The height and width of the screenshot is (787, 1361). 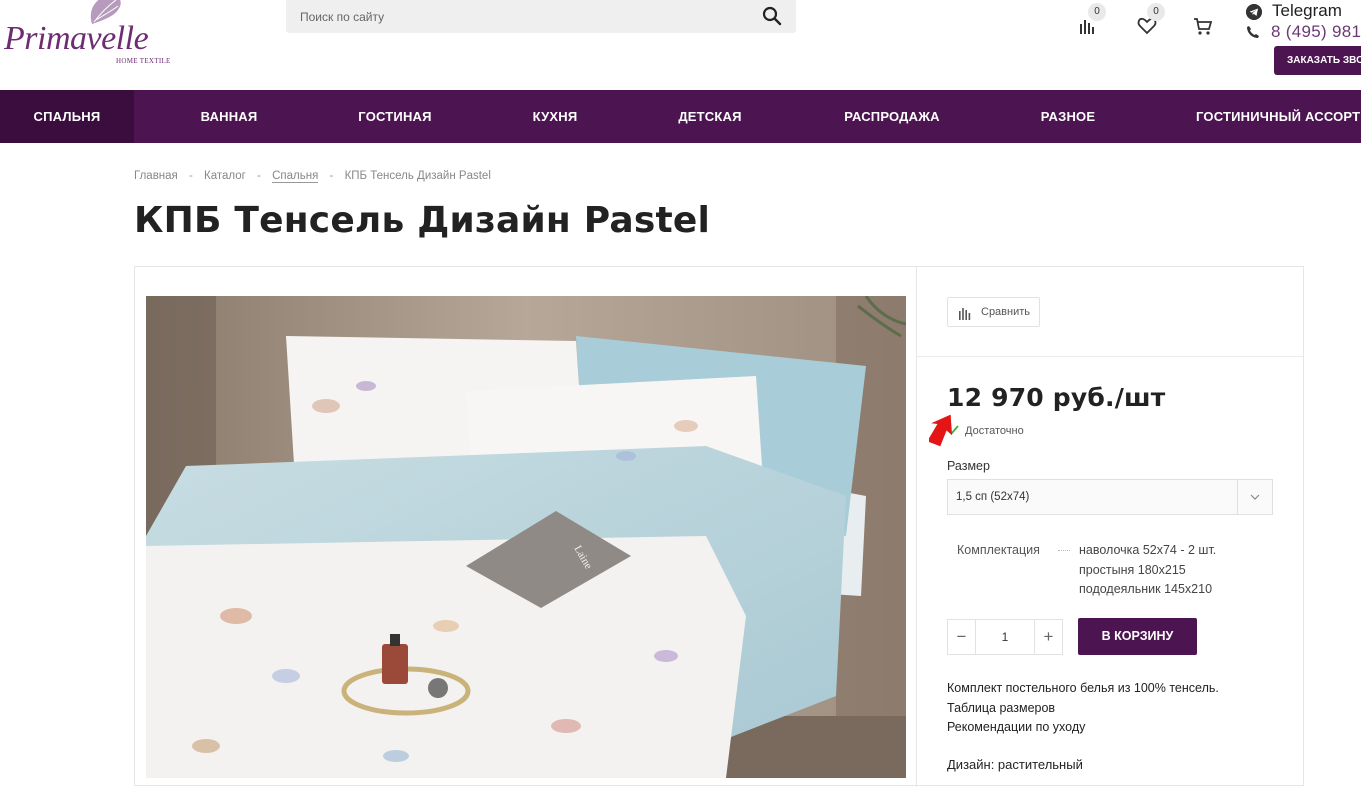 I want to click on telegram-label: Telegram, so click(x=1307, y=10).